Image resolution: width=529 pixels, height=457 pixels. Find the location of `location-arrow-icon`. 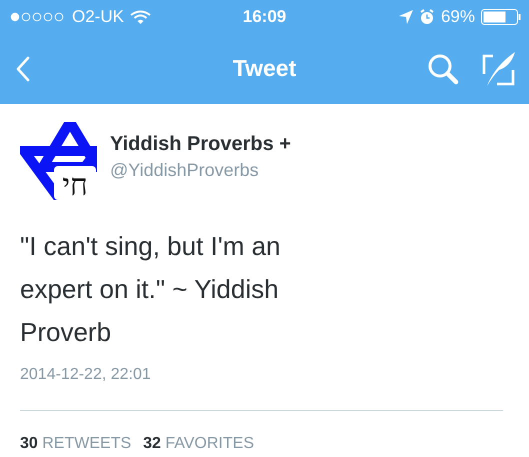

location-arrow-icon is located at coordinates (405, 17).